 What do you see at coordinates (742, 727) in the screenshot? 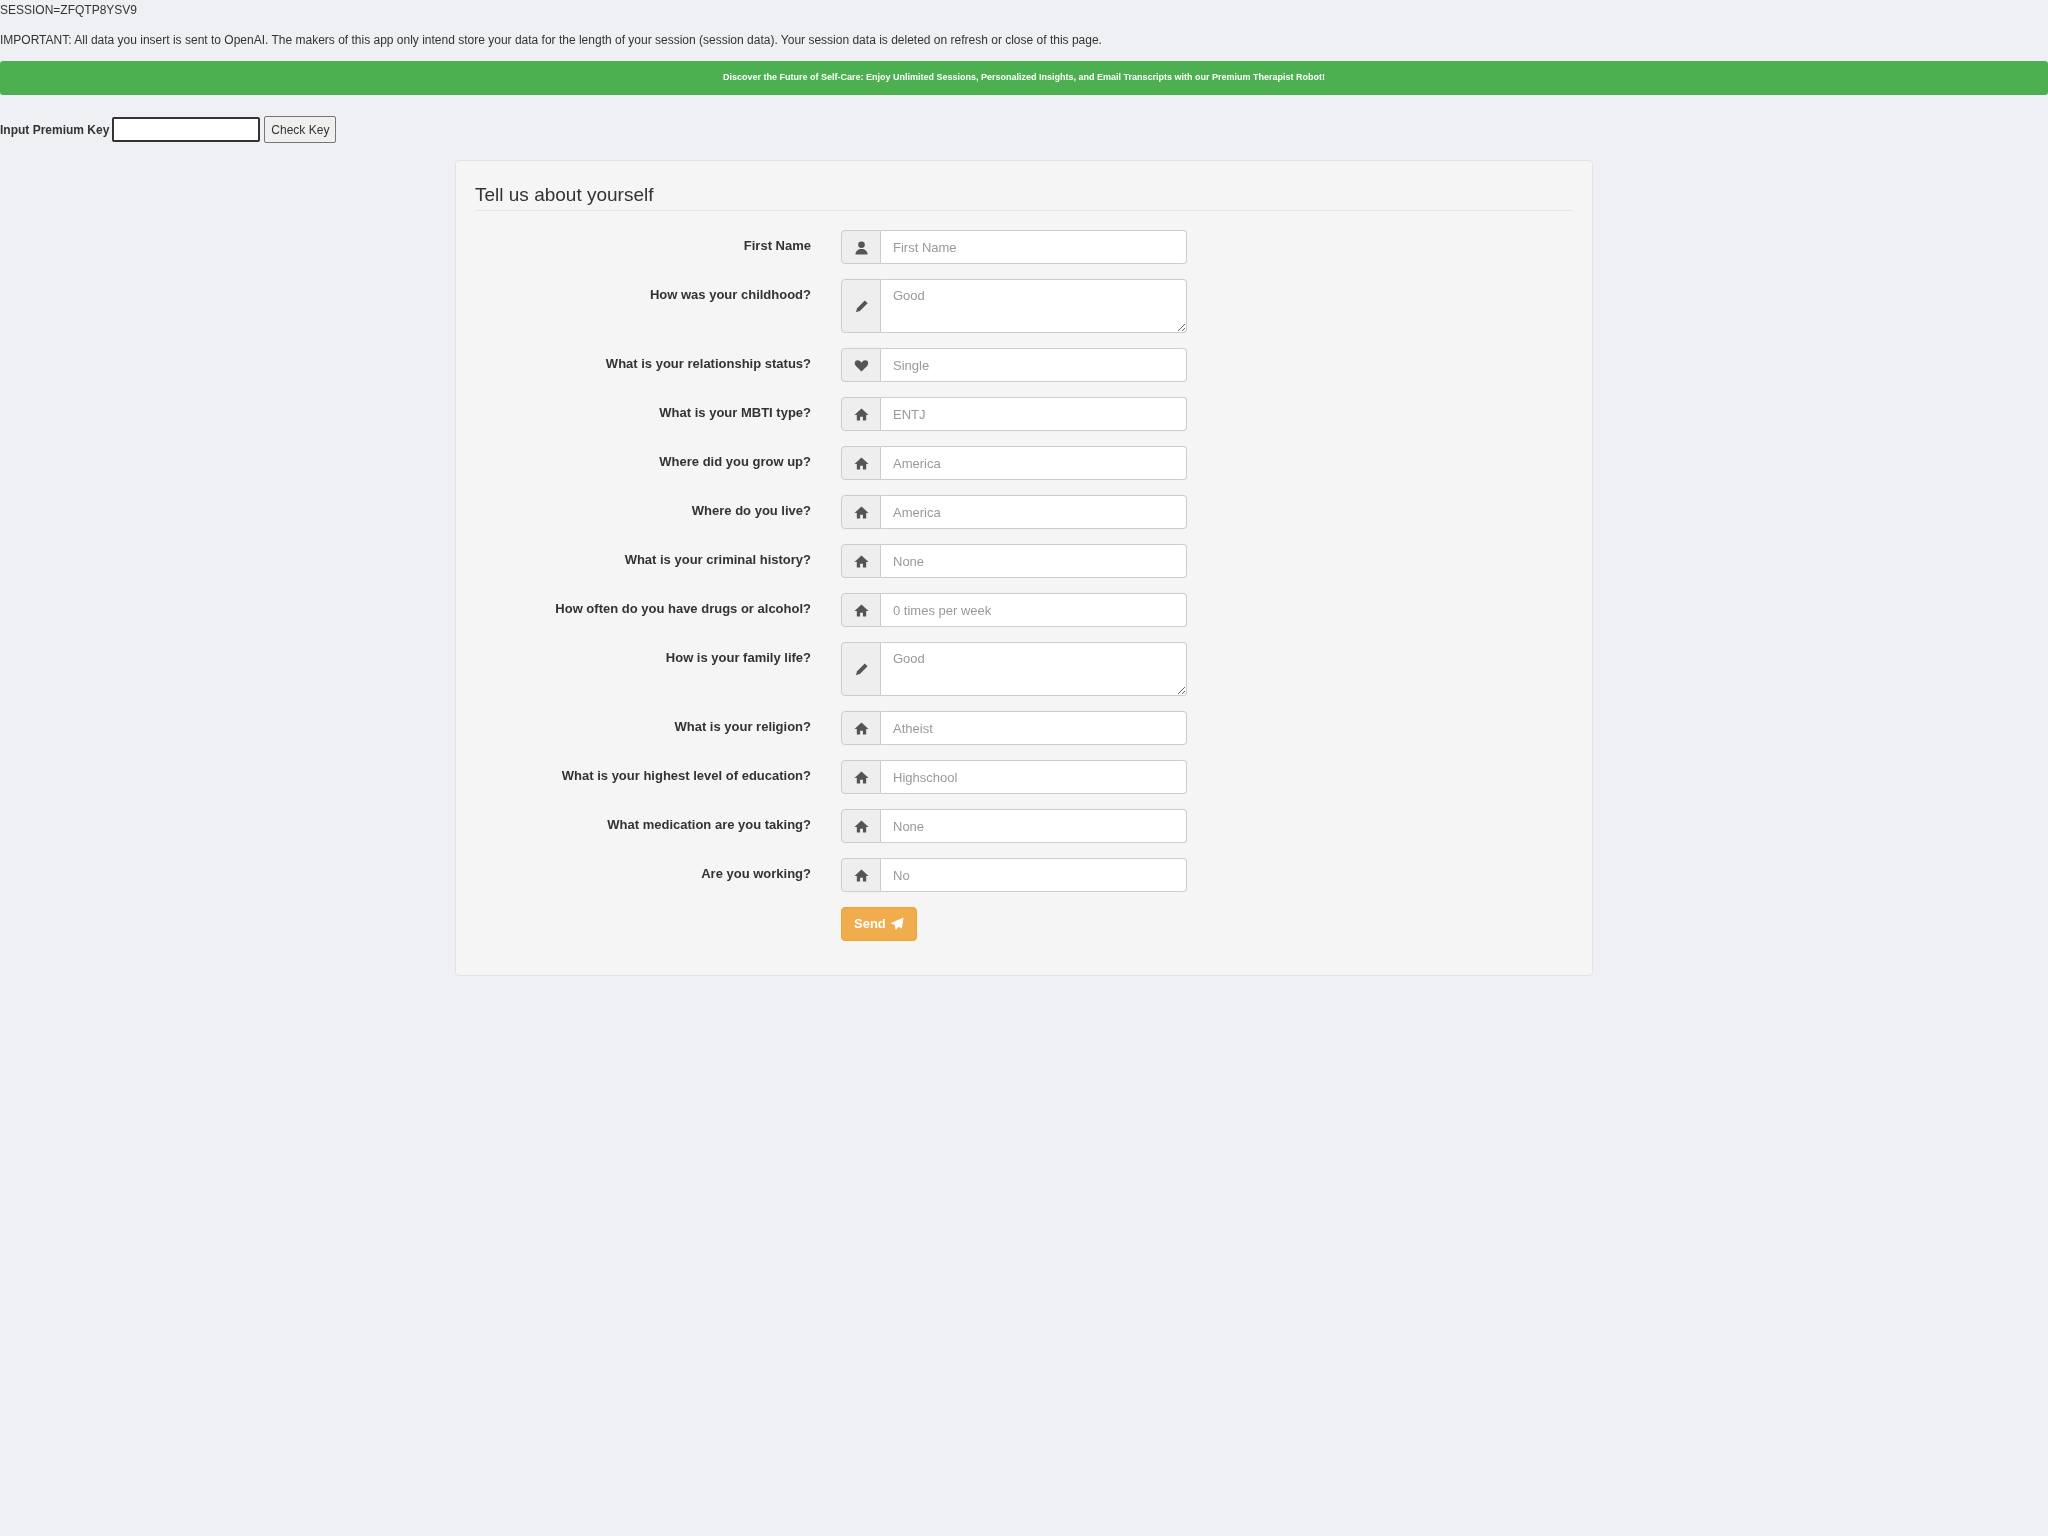
I see `field-label: What is your religion?` at bounding box center [742, 727].